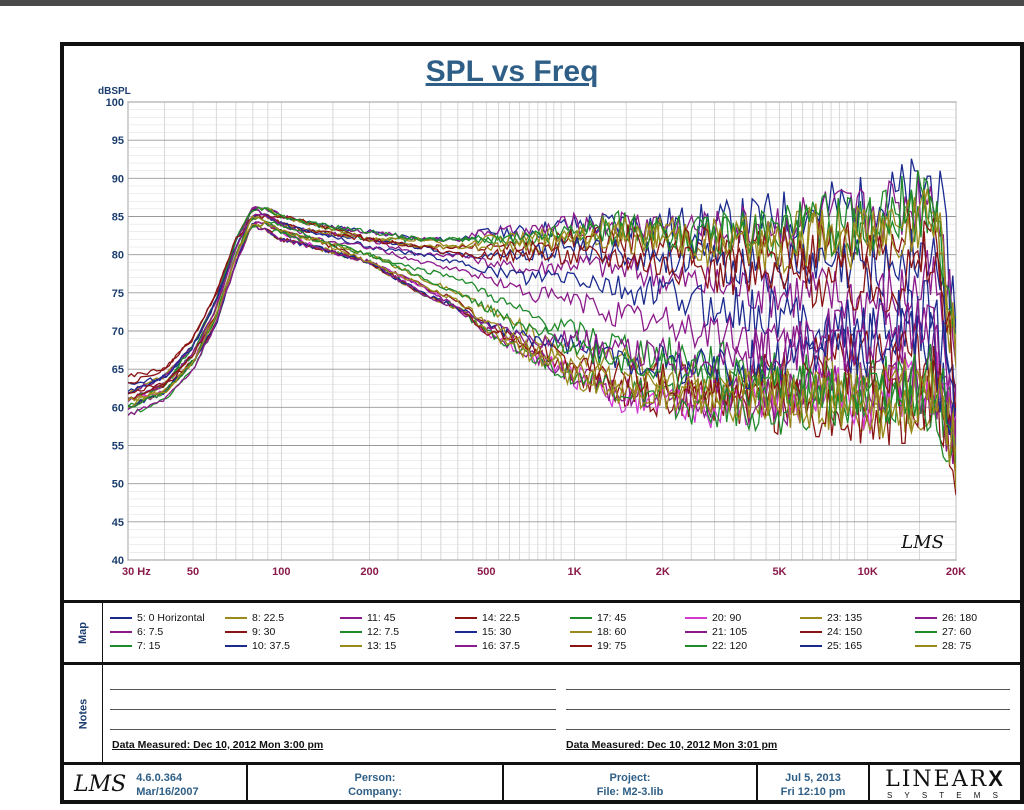 Image resolution: width=1024 pixels, height=810 pixels. Describe the element at coordinates (118, 256) in the screenshot. I see `y-tick-label: 80` at that location.